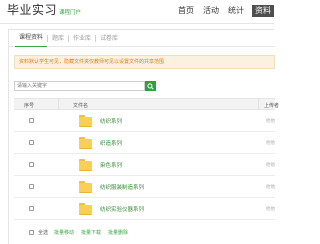  What do you see at coordinates (122, 209) in the screenshot?
I see `file-name: 纺织实验仪器系列` at bounding box center [122, 209].